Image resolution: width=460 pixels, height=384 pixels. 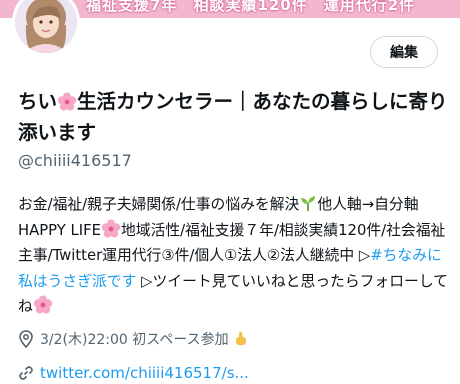 I want to click on edit-profile-button: 編集, so click(x=404, y=52).